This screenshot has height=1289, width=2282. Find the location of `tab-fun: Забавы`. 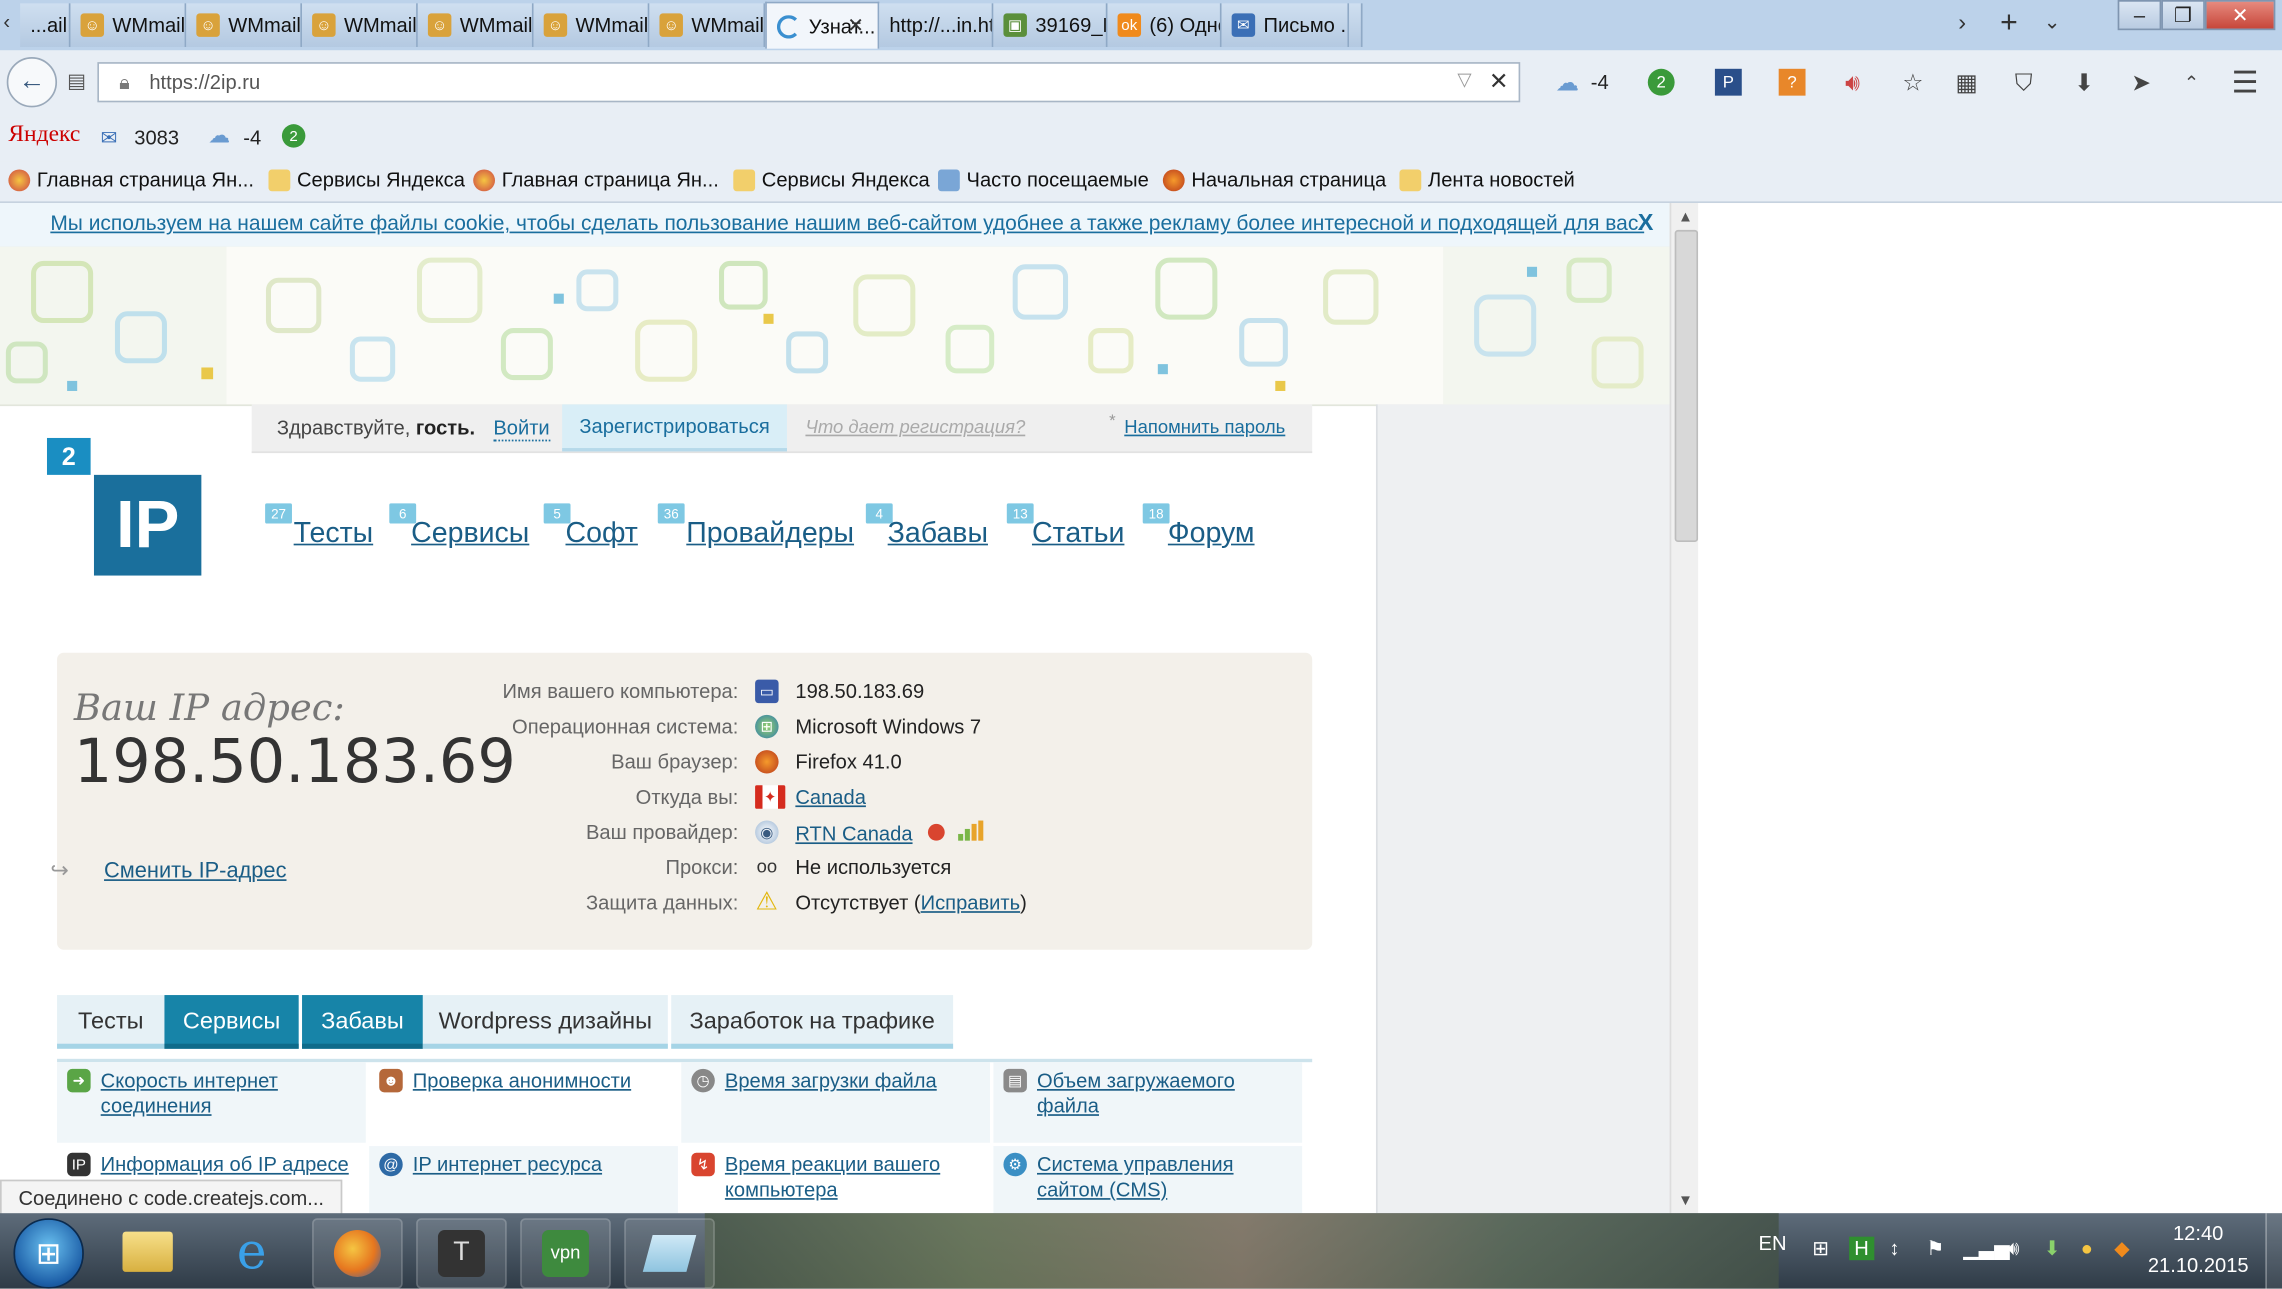

tab-fun: Забавы is located at coordinates (362, 1022).